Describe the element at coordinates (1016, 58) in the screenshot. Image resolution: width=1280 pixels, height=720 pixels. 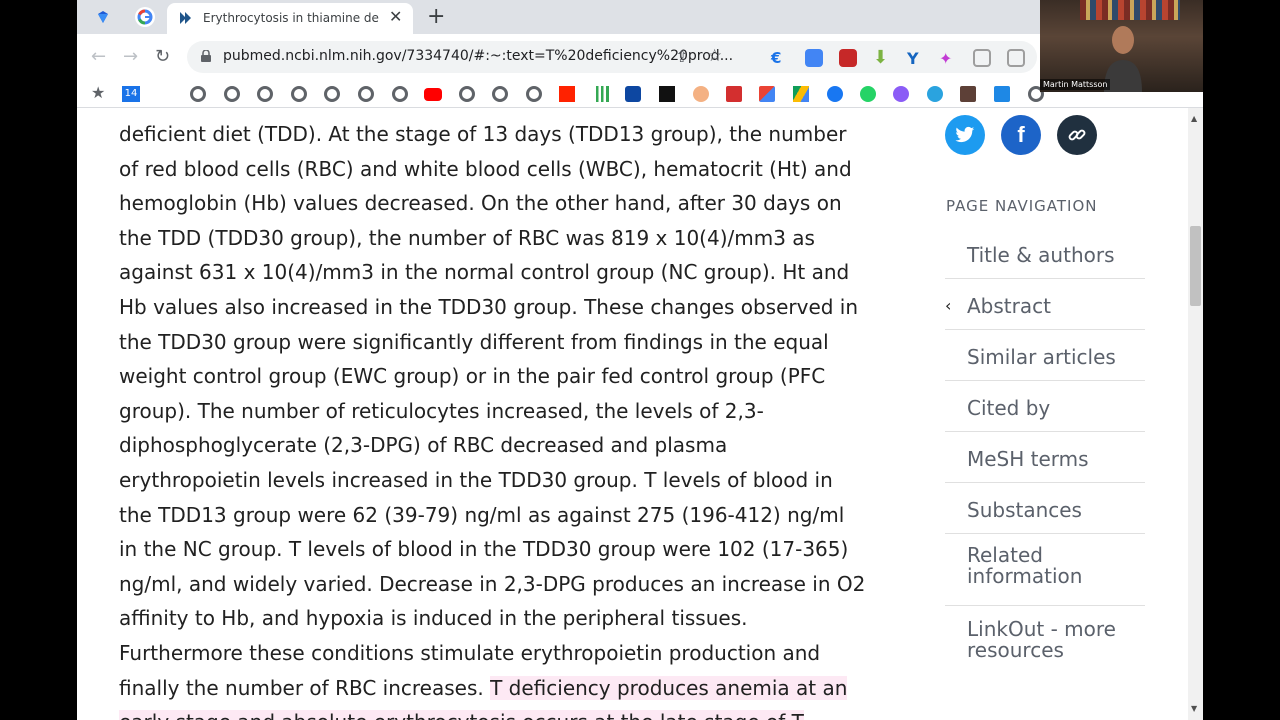
I see `window-extension-icon` at that location.